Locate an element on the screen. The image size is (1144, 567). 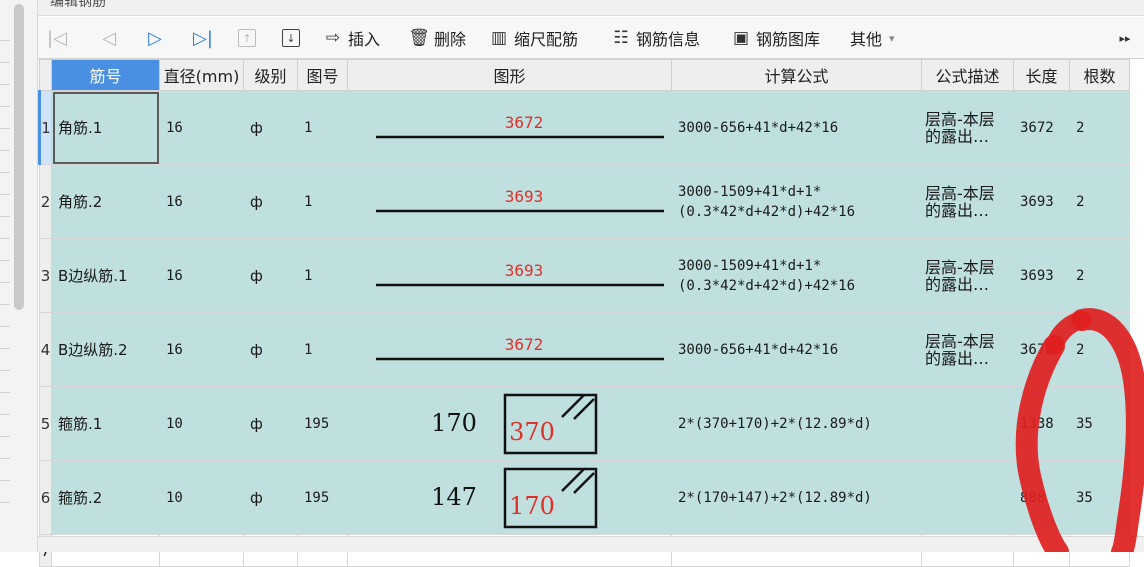
cell-length: 1338 is located at coordinates (1041, 423).